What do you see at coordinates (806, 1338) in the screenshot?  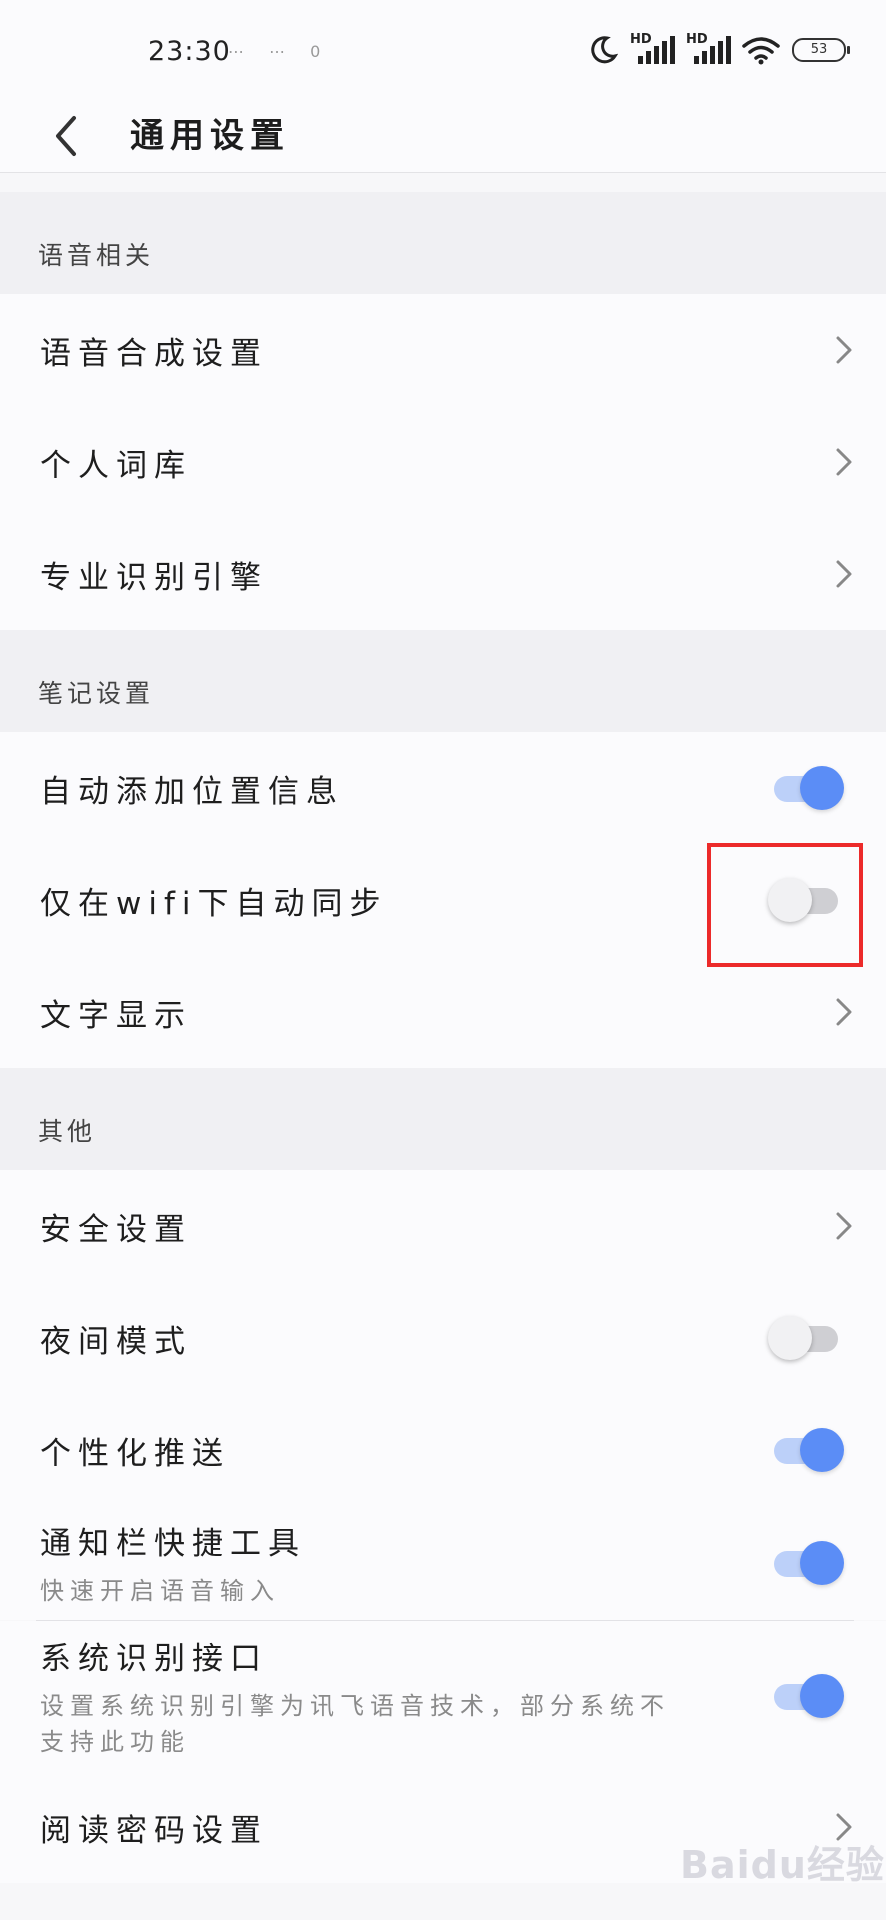 I see `night-mode-toggle` at bounding box center [806, 1338].